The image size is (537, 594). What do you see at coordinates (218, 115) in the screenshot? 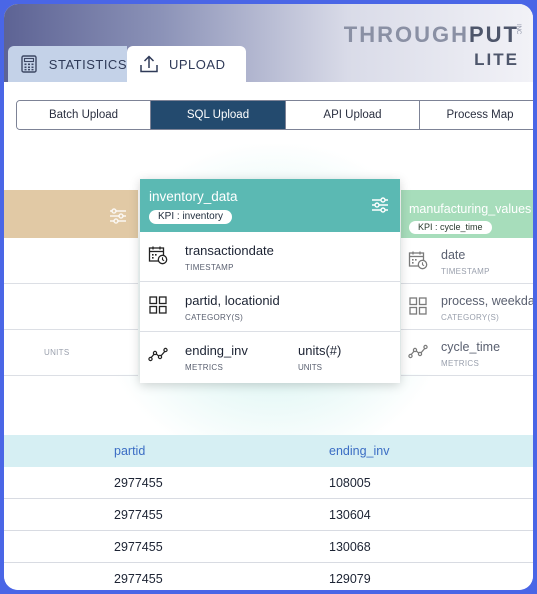
I see `subtab-sql-upload: SQL Upload` at bounding box center [218, 115].